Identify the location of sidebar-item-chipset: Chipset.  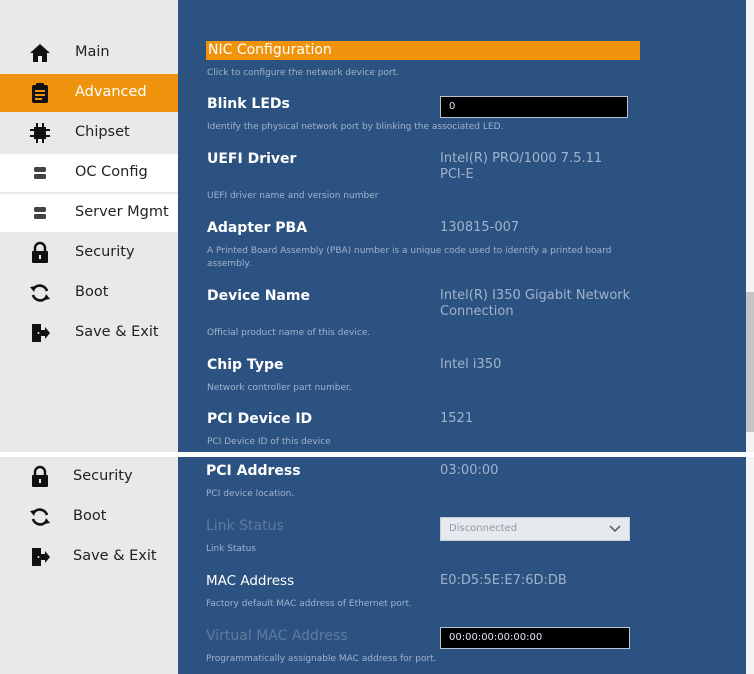
(89, 133).